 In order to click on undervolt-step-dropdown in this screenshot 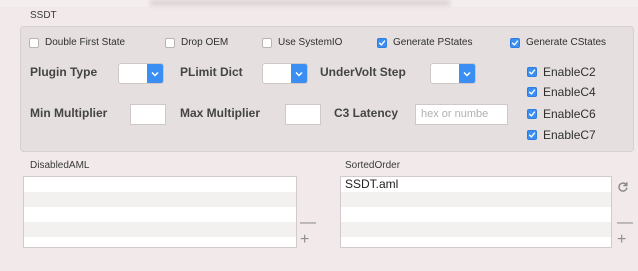, I will do `click(453, 73)`.